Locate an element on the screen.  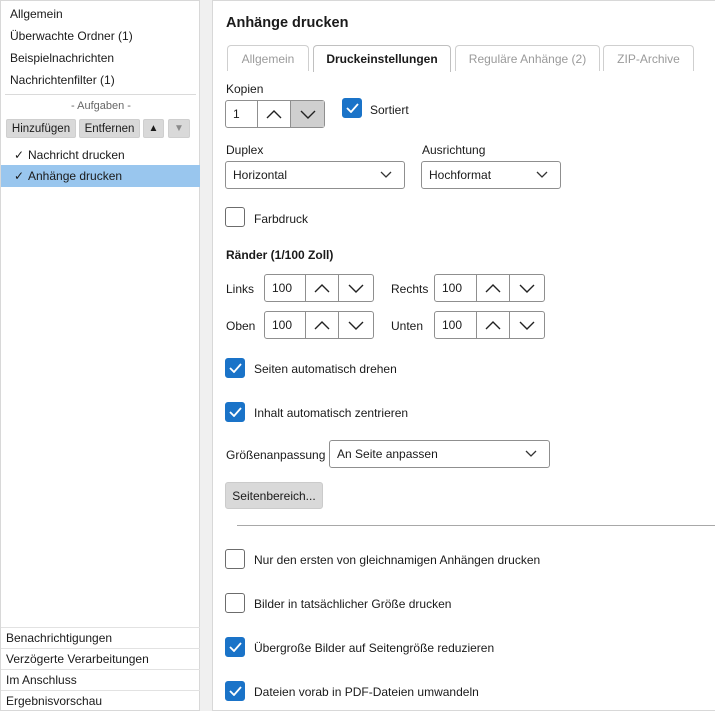
copies-label: Kopien is located at coordinates (245, 89).